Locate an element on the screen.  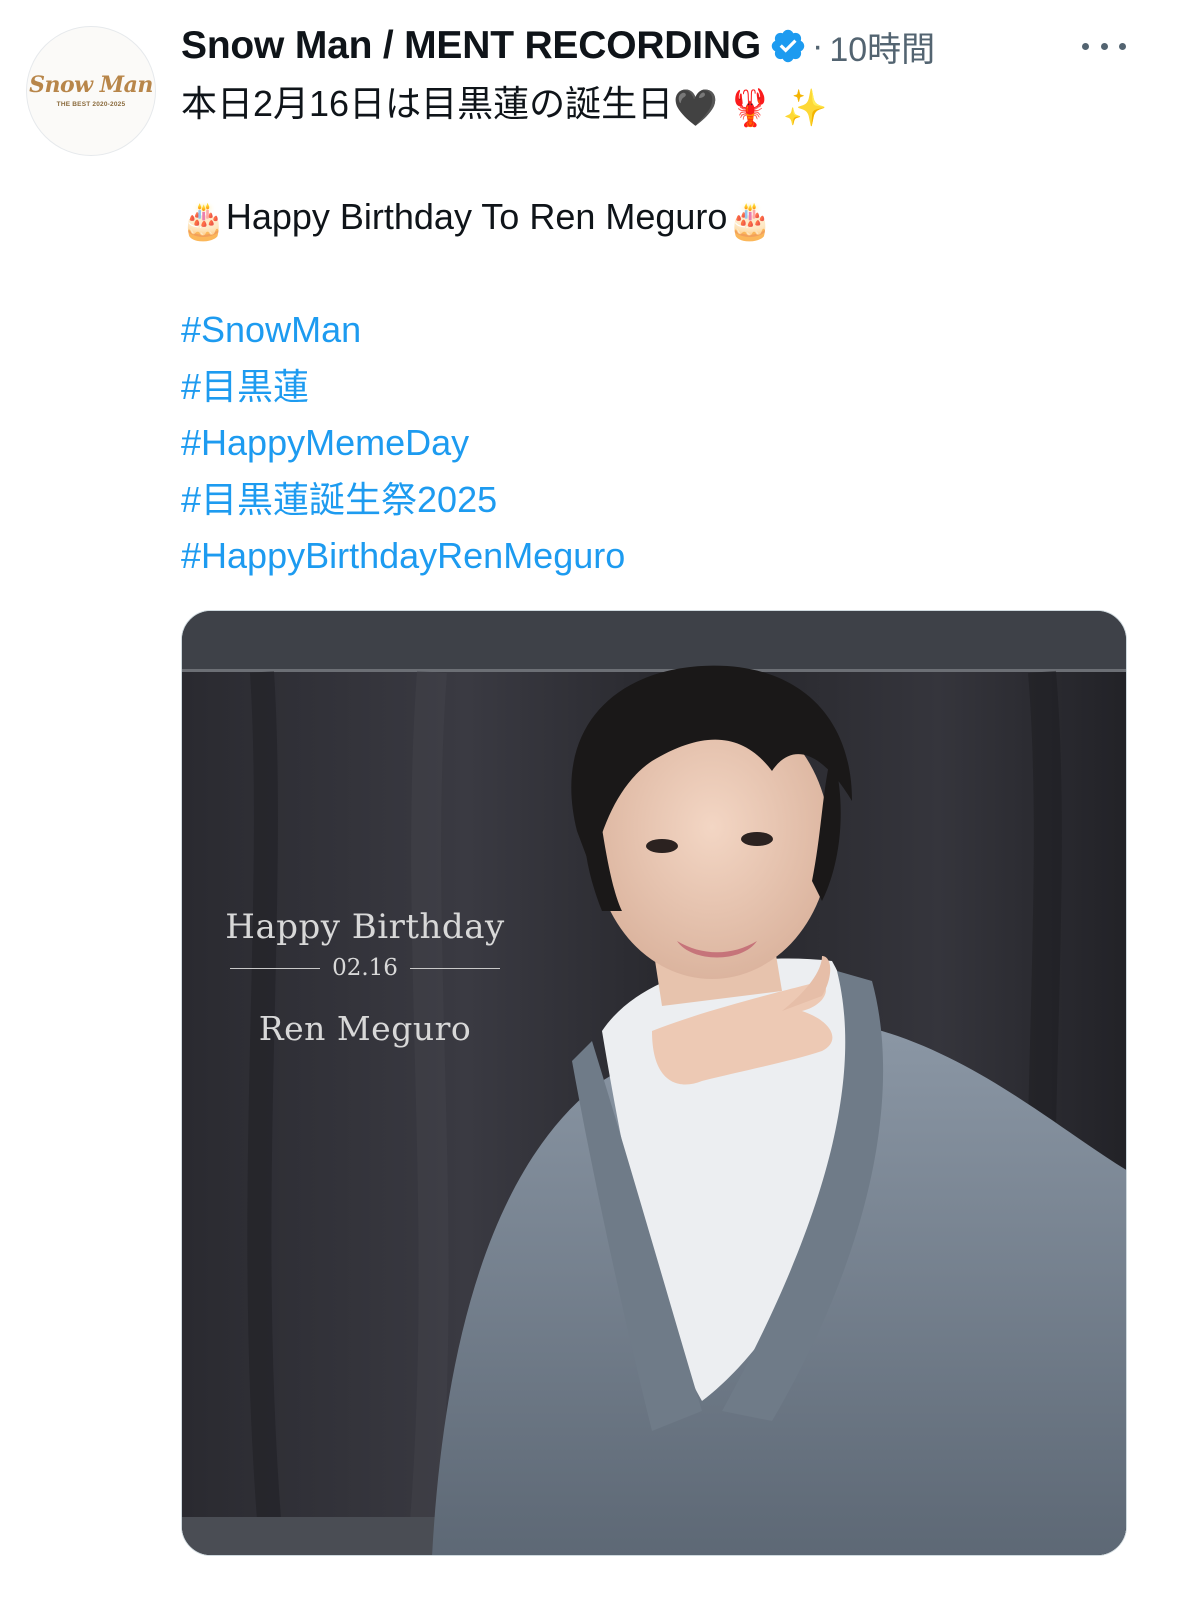
heart-lobster-sparkles-emoji: 🖤 🦞 ✨ is located at coordinates (750, 107).